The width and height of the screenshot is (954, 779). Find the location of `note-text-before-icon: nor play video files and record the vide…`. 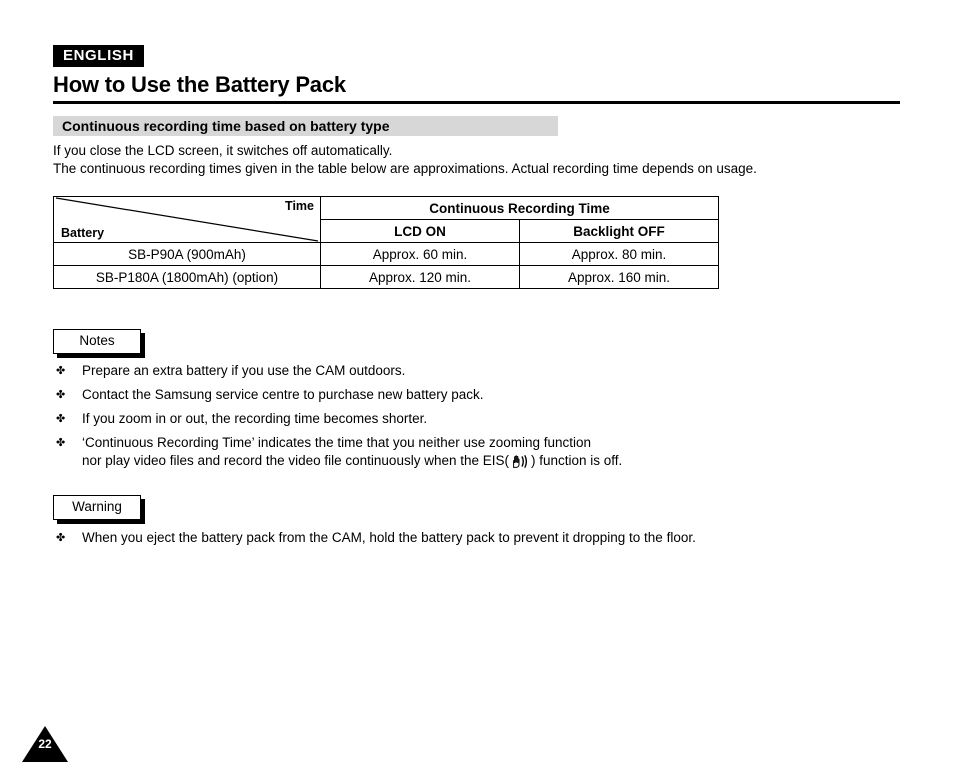

note-text-before-icon: nor play video files and record the vide… is located at coordinates (295, 460).